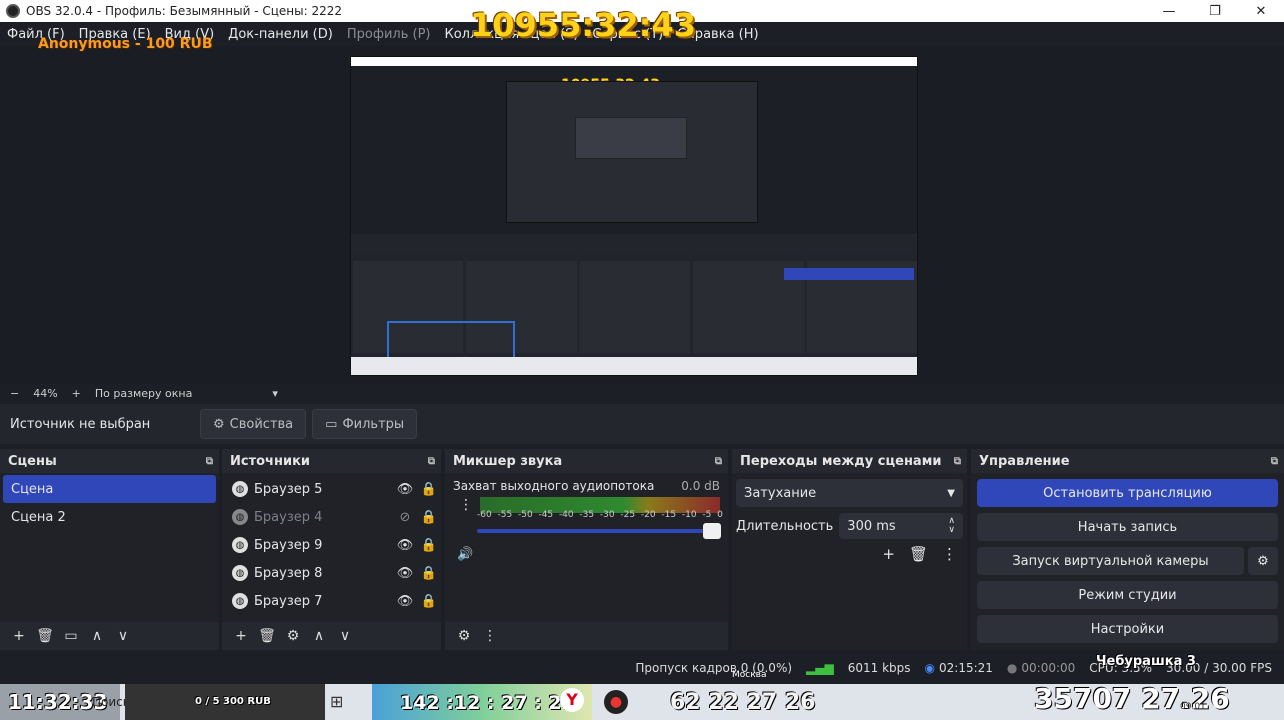 This screenshot has height=720, width=1284. Describe the element at coordinates (634, 70) in the screenshot. I see `preview-menubar` at that location.